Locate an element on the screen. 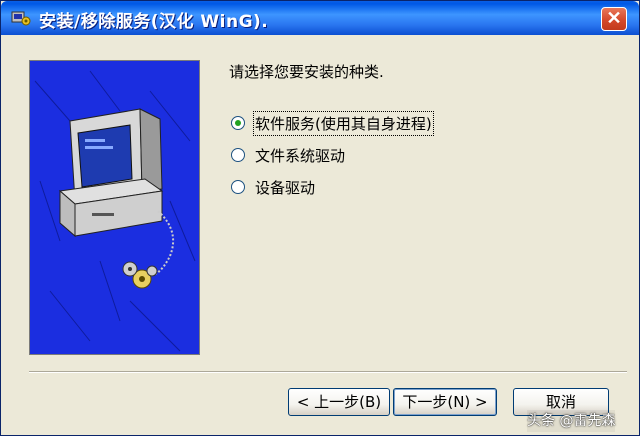  watermark: 头条 @雷先森 is located at coordinates (571, 421).